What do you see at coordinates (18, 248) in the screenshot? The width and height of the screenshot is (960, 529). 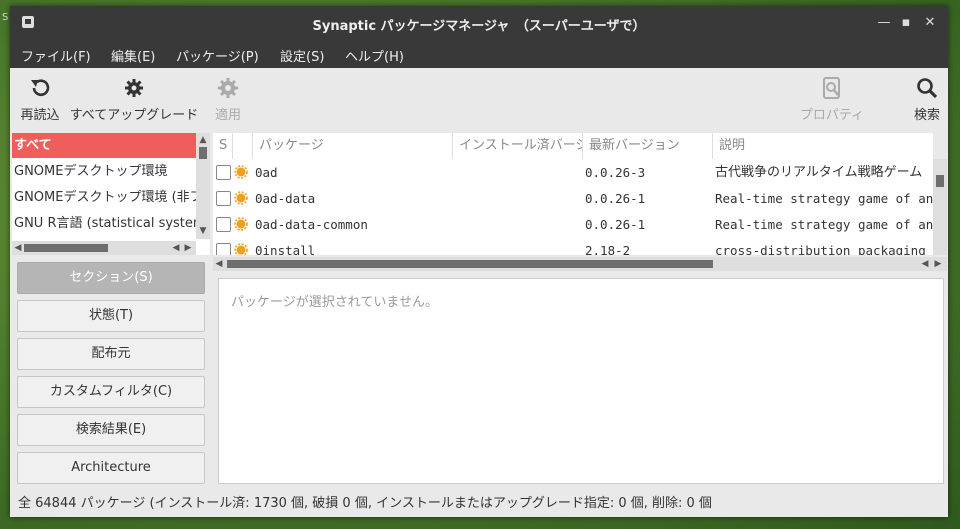 I see `scroll-left-arrow-icon: ◀` at bounding box center [18, 248].